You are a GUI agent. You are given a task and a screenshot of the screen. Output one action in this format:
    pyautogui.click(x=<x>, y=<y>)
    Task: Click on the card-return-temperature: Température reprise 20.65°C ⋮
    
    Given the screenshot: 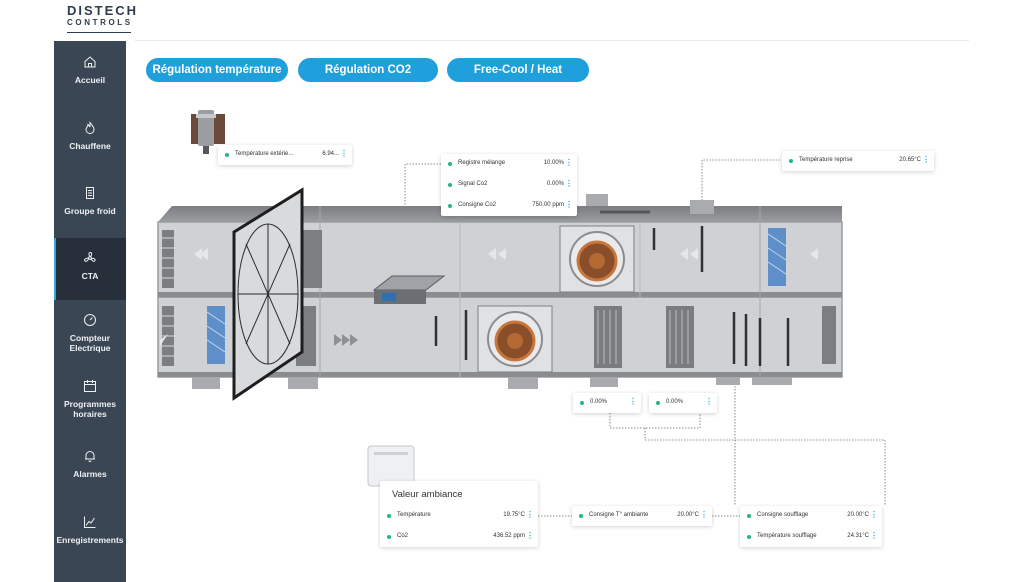 What is the action you would take?
    pyautogui.click(x=858, y=161)
    